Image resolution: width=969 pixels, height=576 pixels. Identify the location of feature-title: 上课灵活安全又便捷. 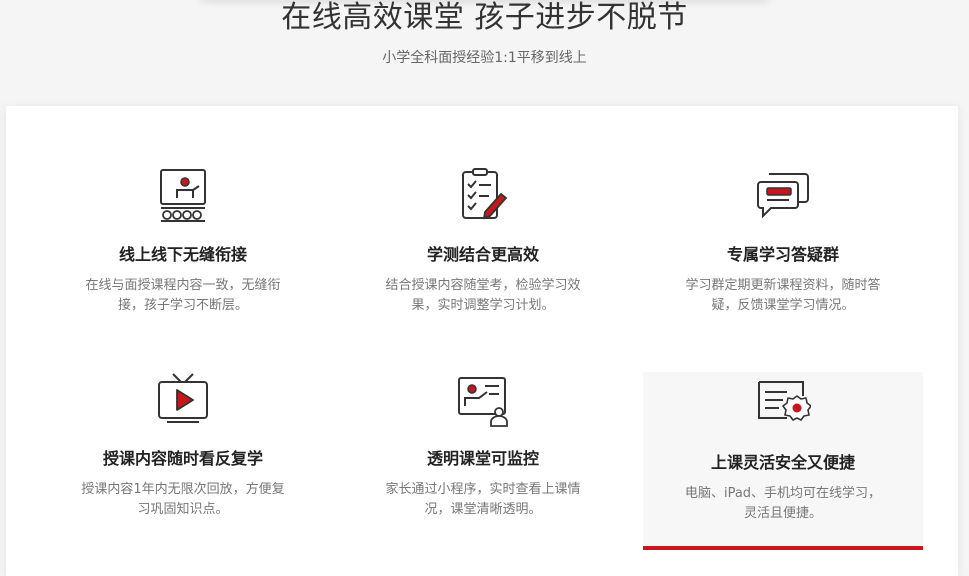
(782, 462).